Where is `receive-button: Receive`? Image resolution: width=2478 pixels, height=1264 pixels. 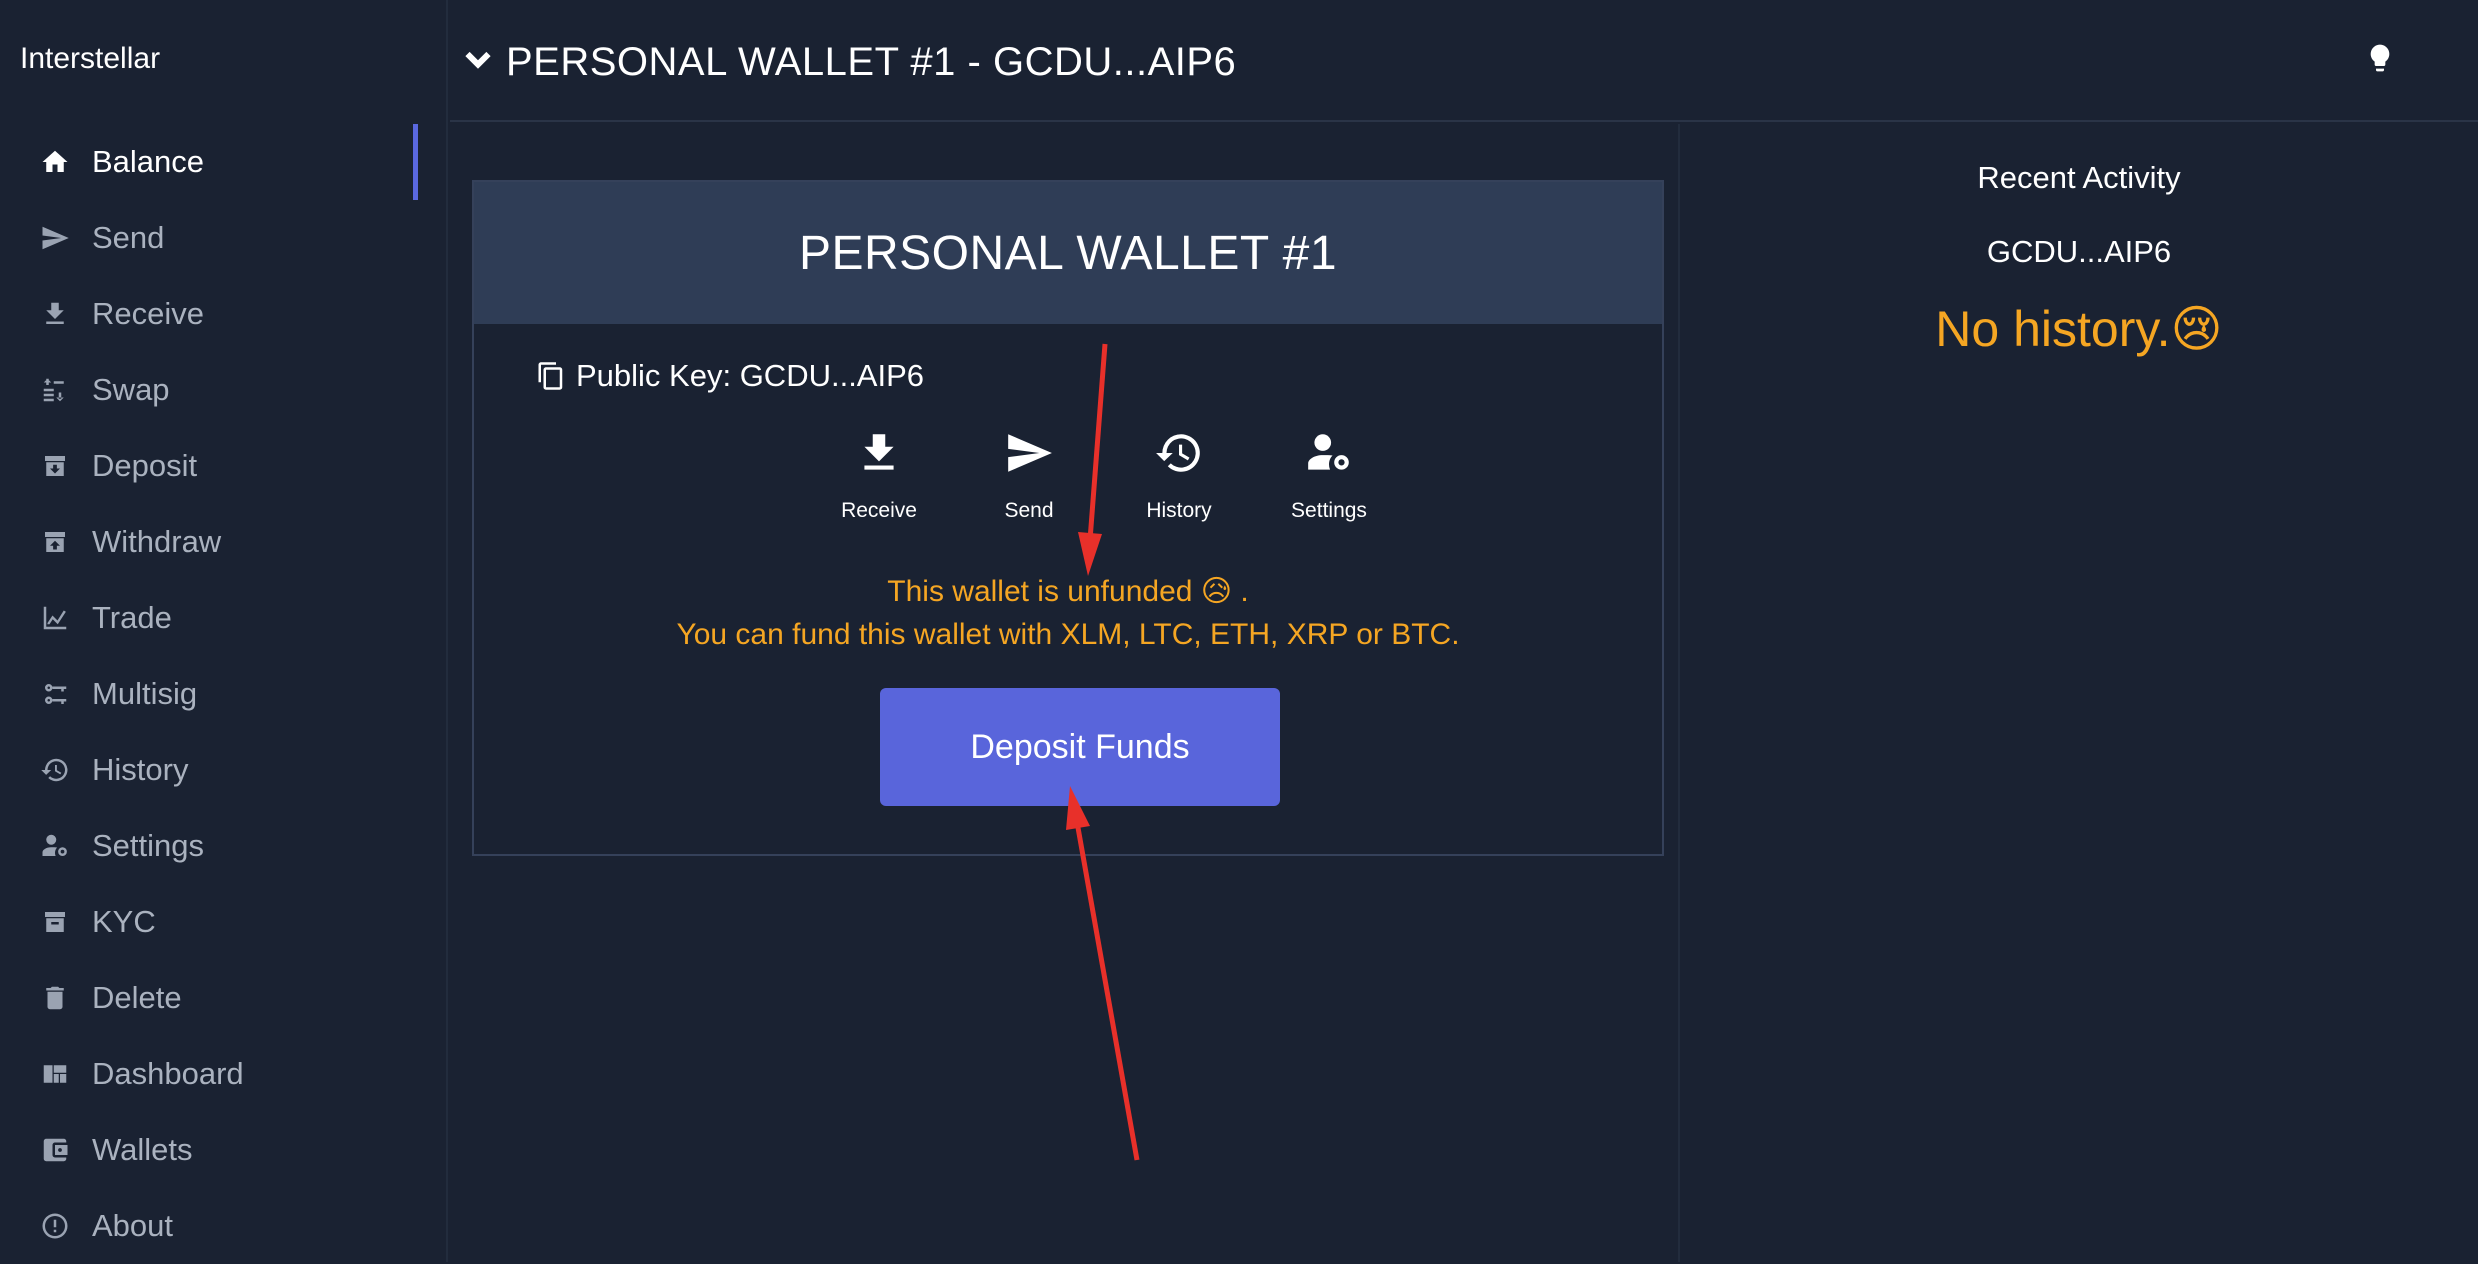
receive-button: Receive is located at coordinates (879, 475).